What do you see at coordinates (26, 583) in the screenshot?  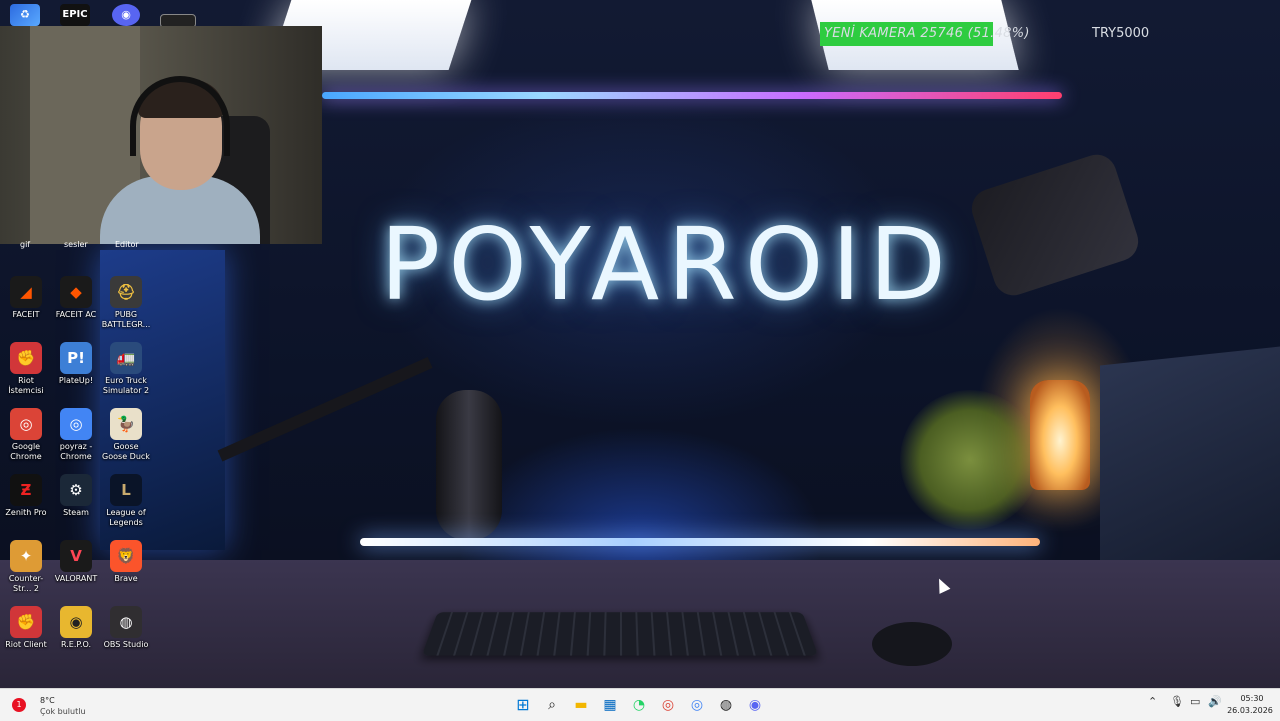 I see `desktop-icon-label: Counter-Str... 2` at bounding box center [26, 583].